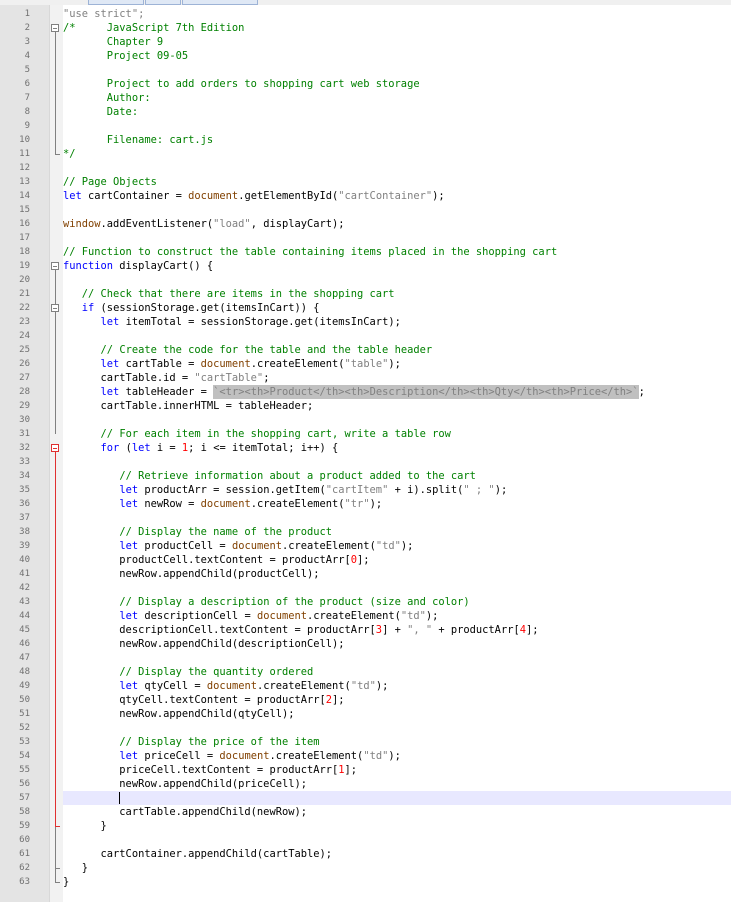  What do you see at coordinates (24, 518) in the screenshot?
I see `line-number: 37` at bounding box center [24, 518].